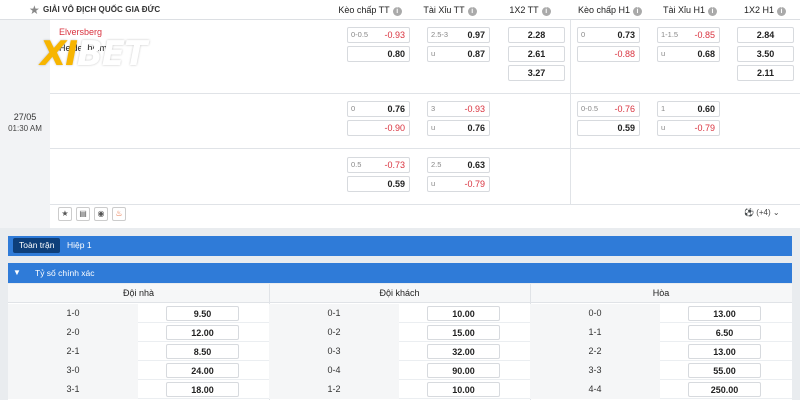 This screenshot has width=800, height=400. I want to click on period-tabs: Toàn trận Hiệp 1, so click(400, 246).